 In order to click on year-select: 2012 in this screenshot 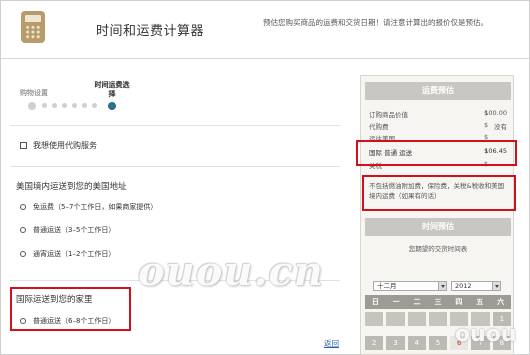, I will do `click(476, 286)`.